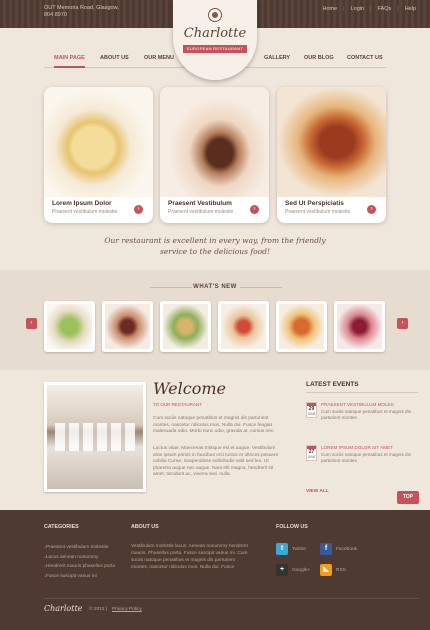  I want to click on events-title: LATEST EVENTS, so click(332, 384).